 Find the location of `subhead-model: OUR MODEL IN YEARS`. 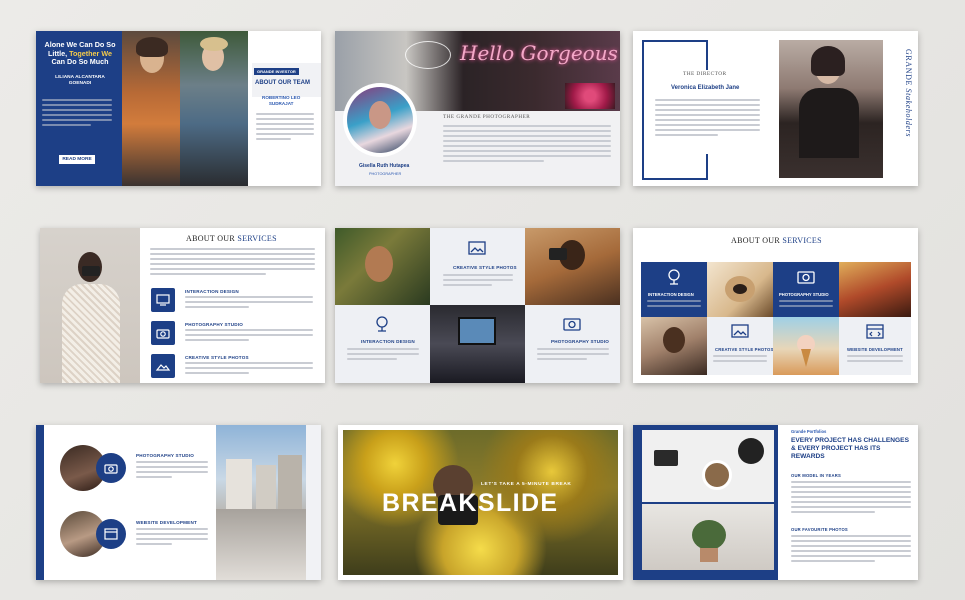

subhead-model: OUR MODEL IN YEARS is located at coordinates (816, 475).